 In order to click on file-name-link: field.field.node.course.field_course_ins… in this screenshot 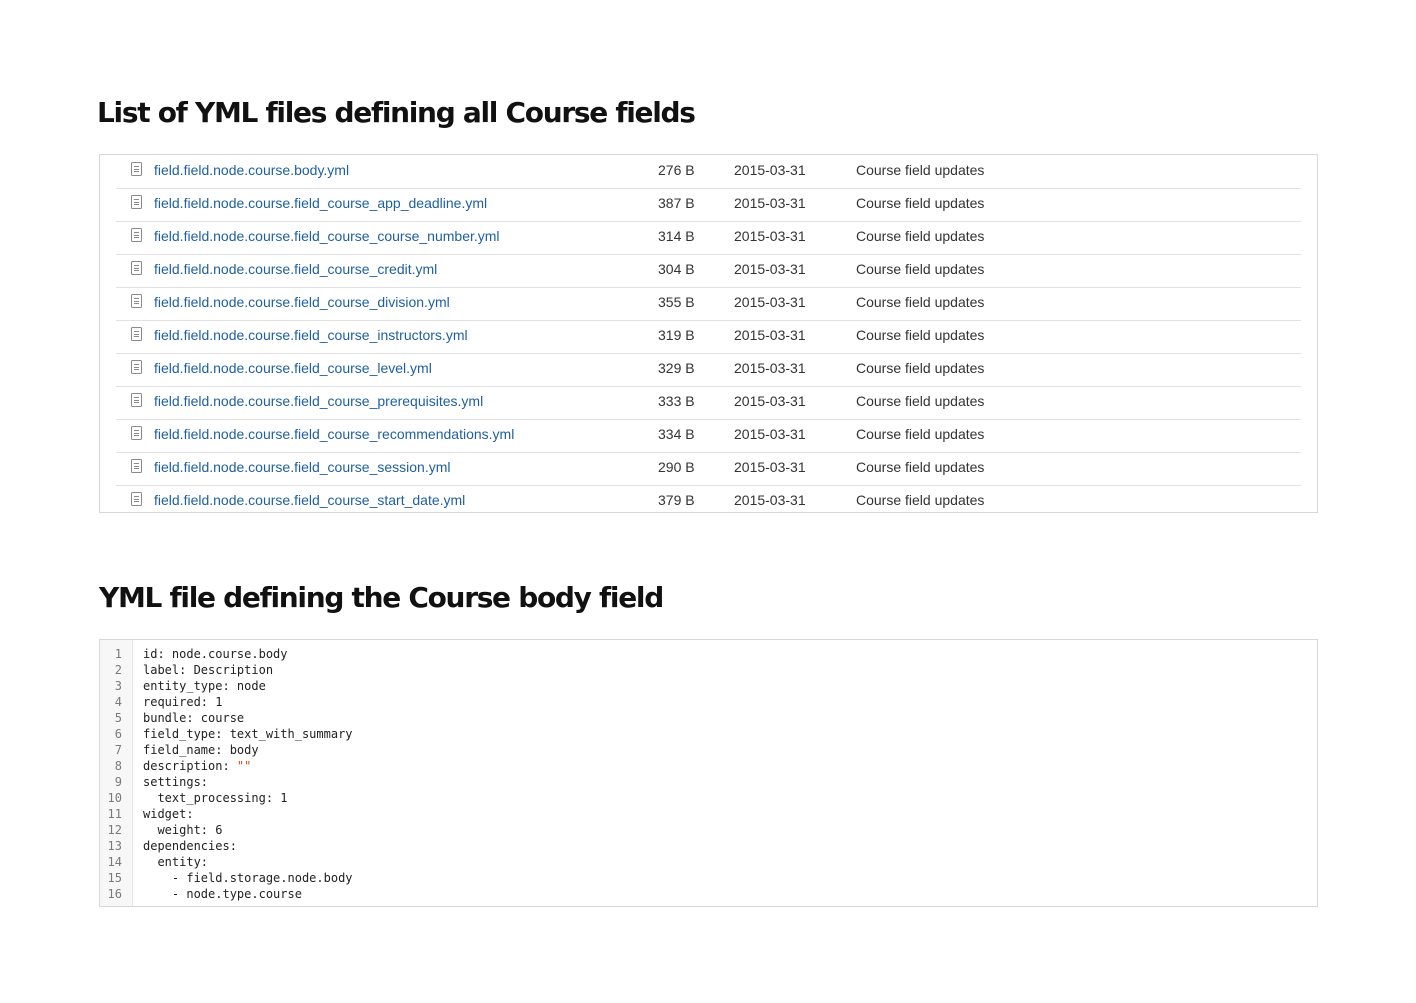, I will do `click(311, 335)`.